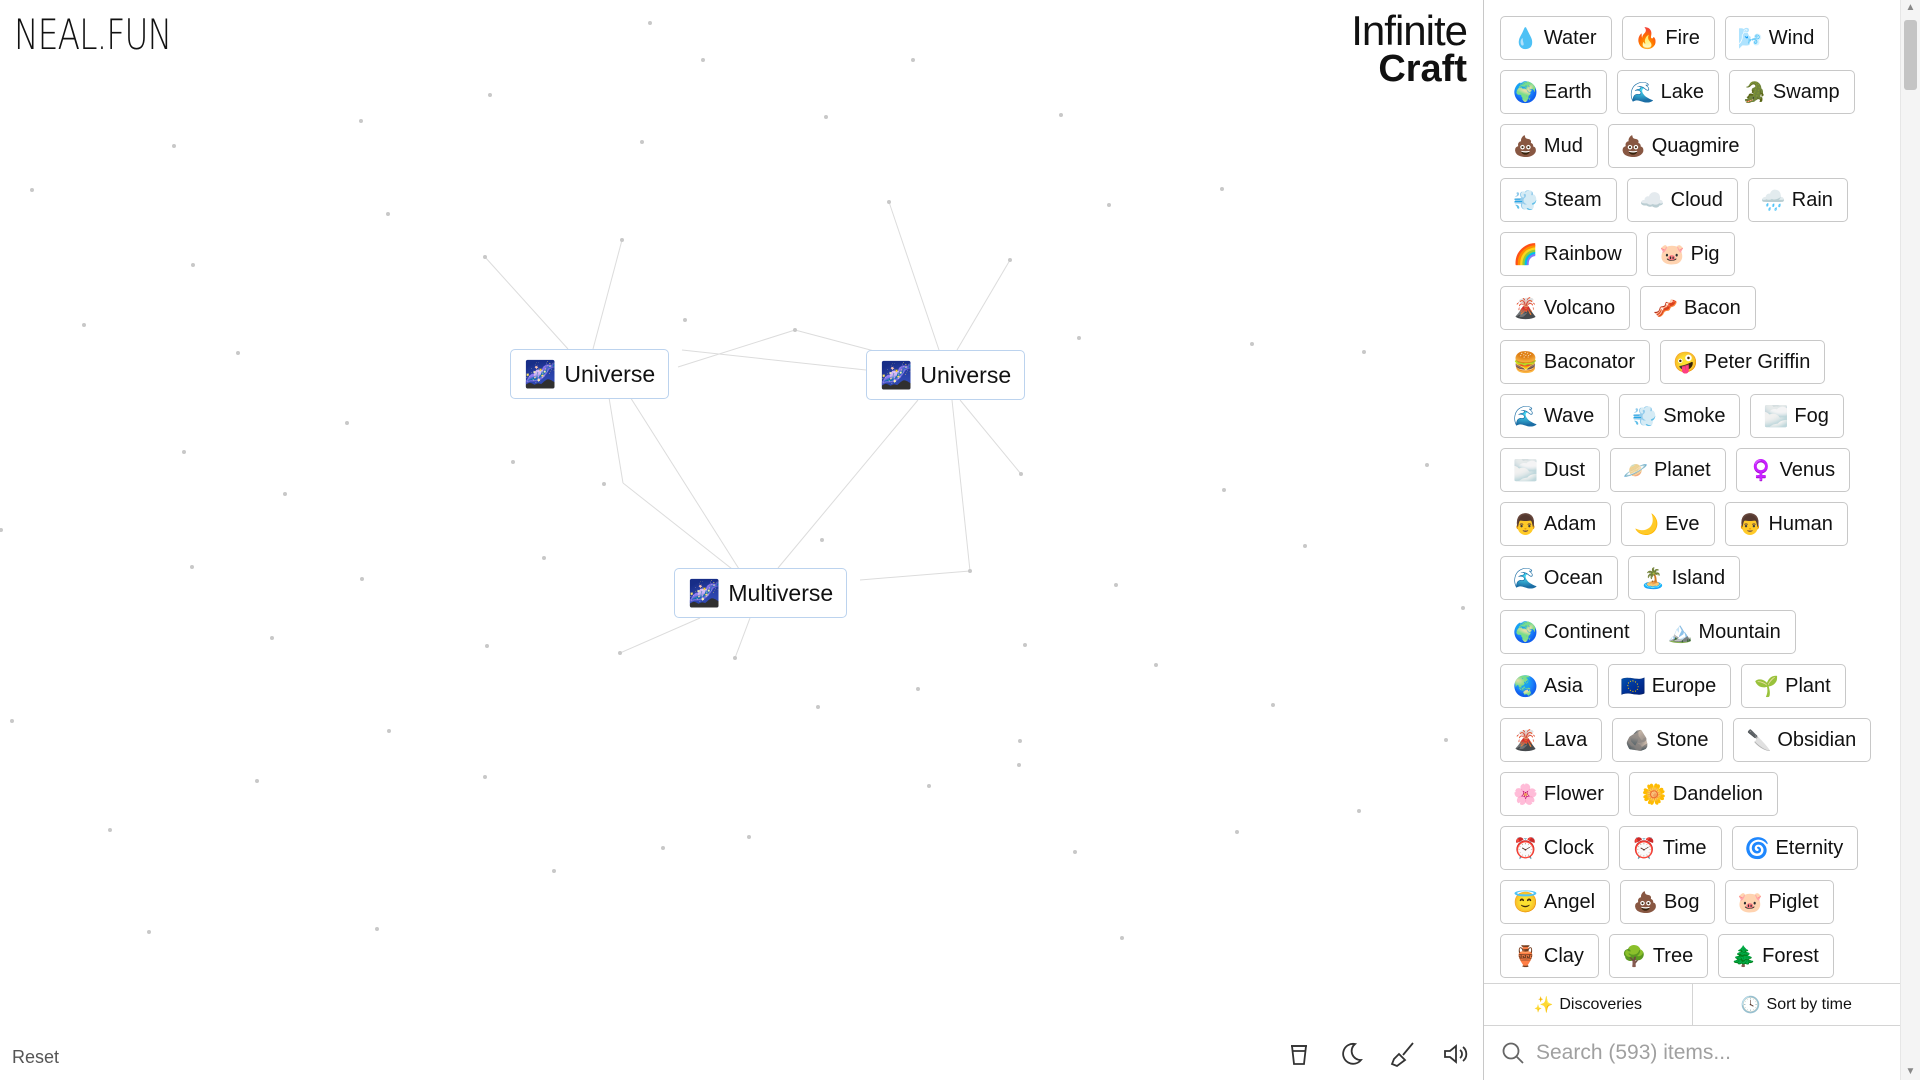 The height and width of the screenshot is (1080, 1920). I want to click on item-baconator: 🍔 Baconator, so click(1575, 362).